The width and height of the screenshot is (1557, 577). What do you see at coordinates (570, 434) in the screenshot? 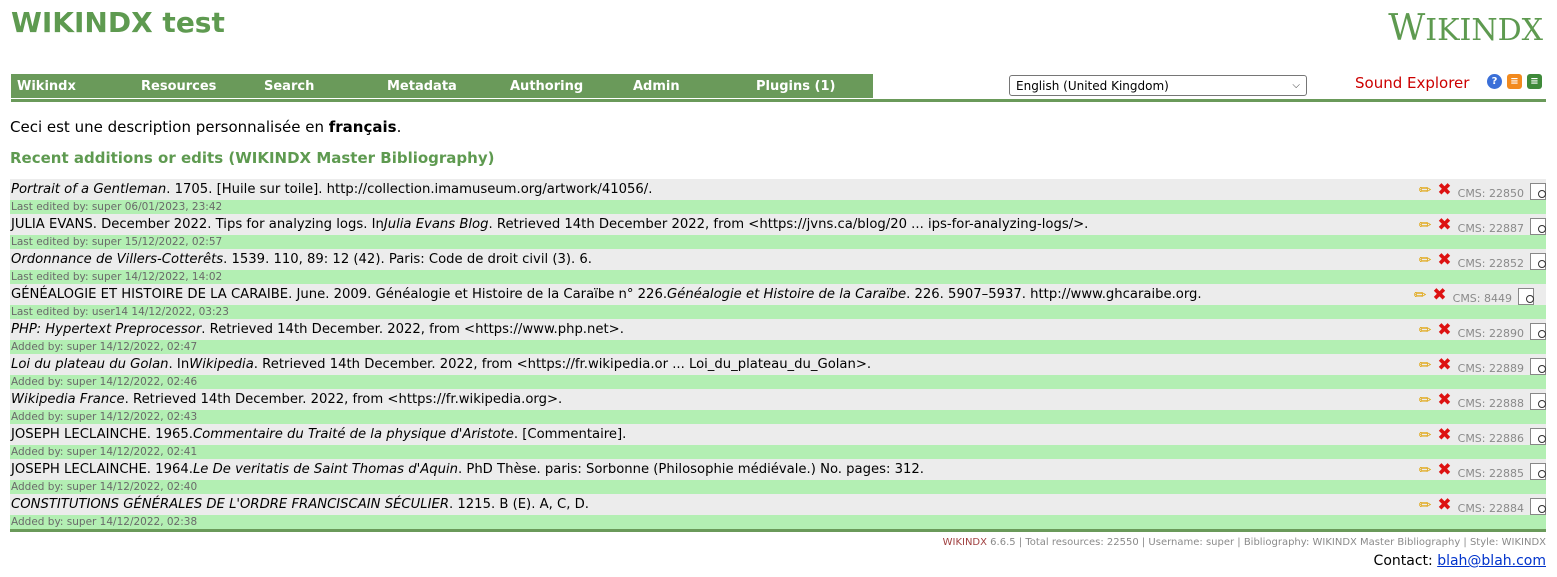
I see `citation-text: . [Commentaire].` at bounding box center [570, 434].